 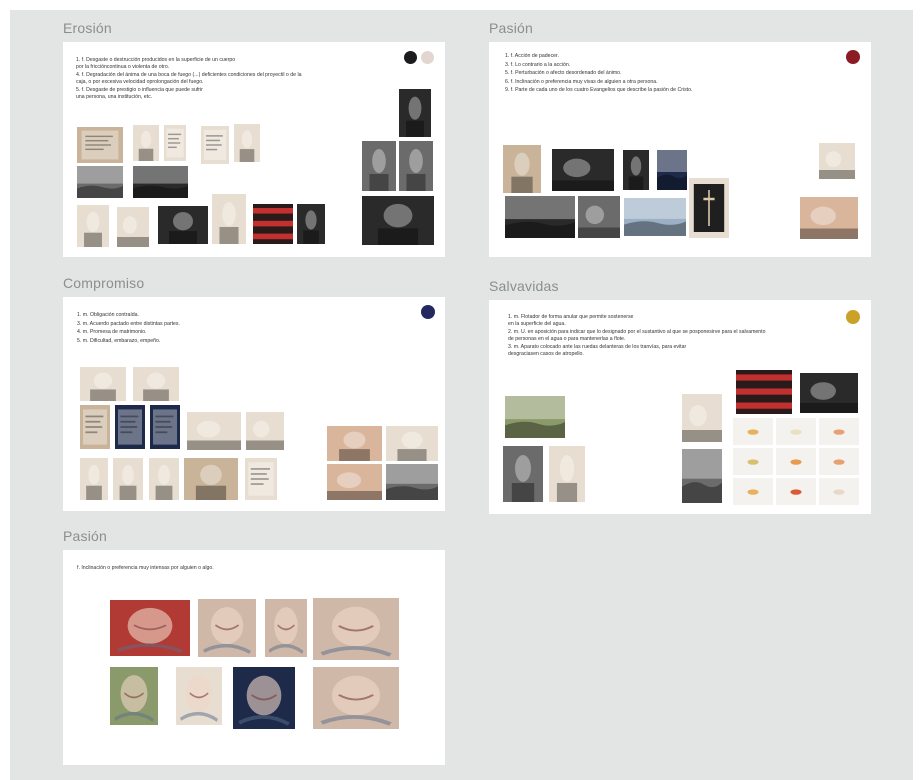 What do you see at coordinates (829, 393) in the screenshot?
I see `photo-hand-pill` at bounding box center [829, 393].